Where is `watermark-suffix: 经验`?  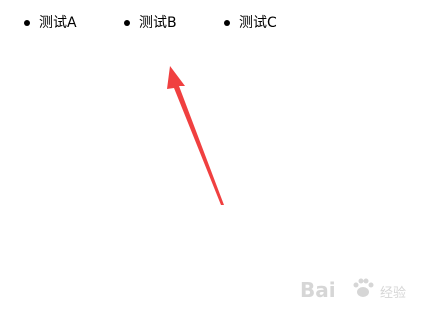
watermark-suffix: 经验 is located at coordinates (393, 293).